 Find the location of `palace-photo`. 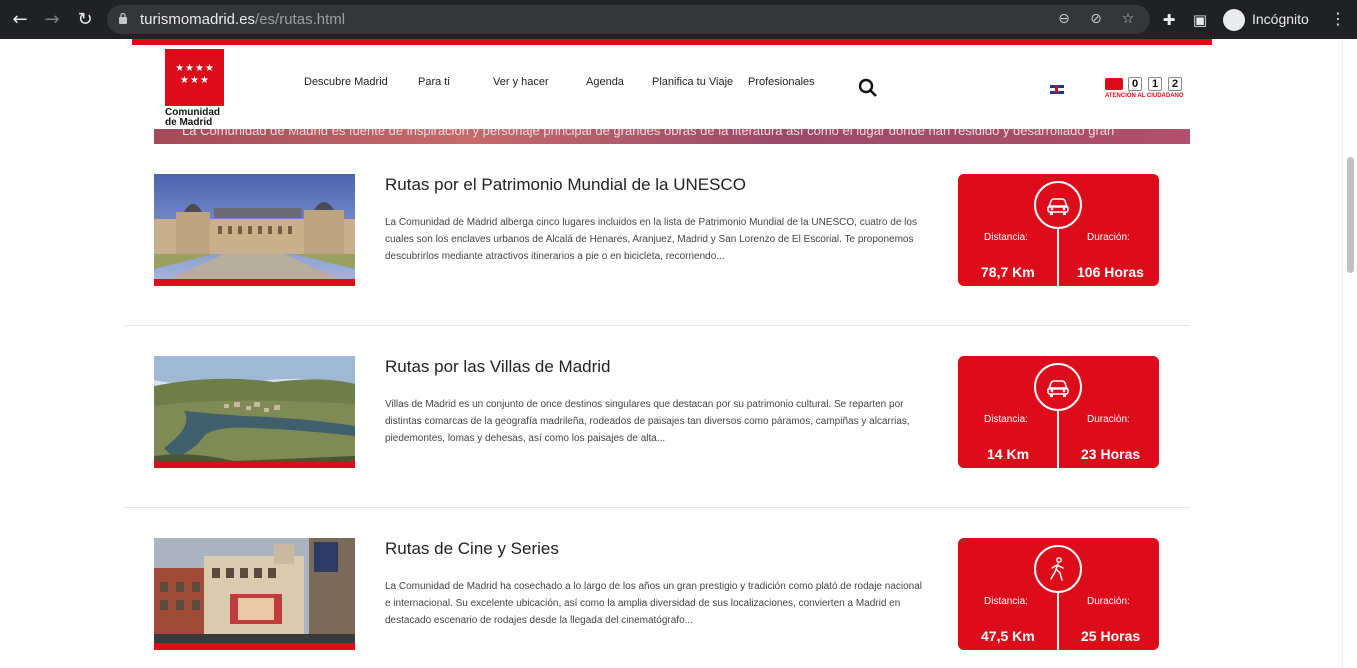

palace-photo is located at coordinates (254, 230).